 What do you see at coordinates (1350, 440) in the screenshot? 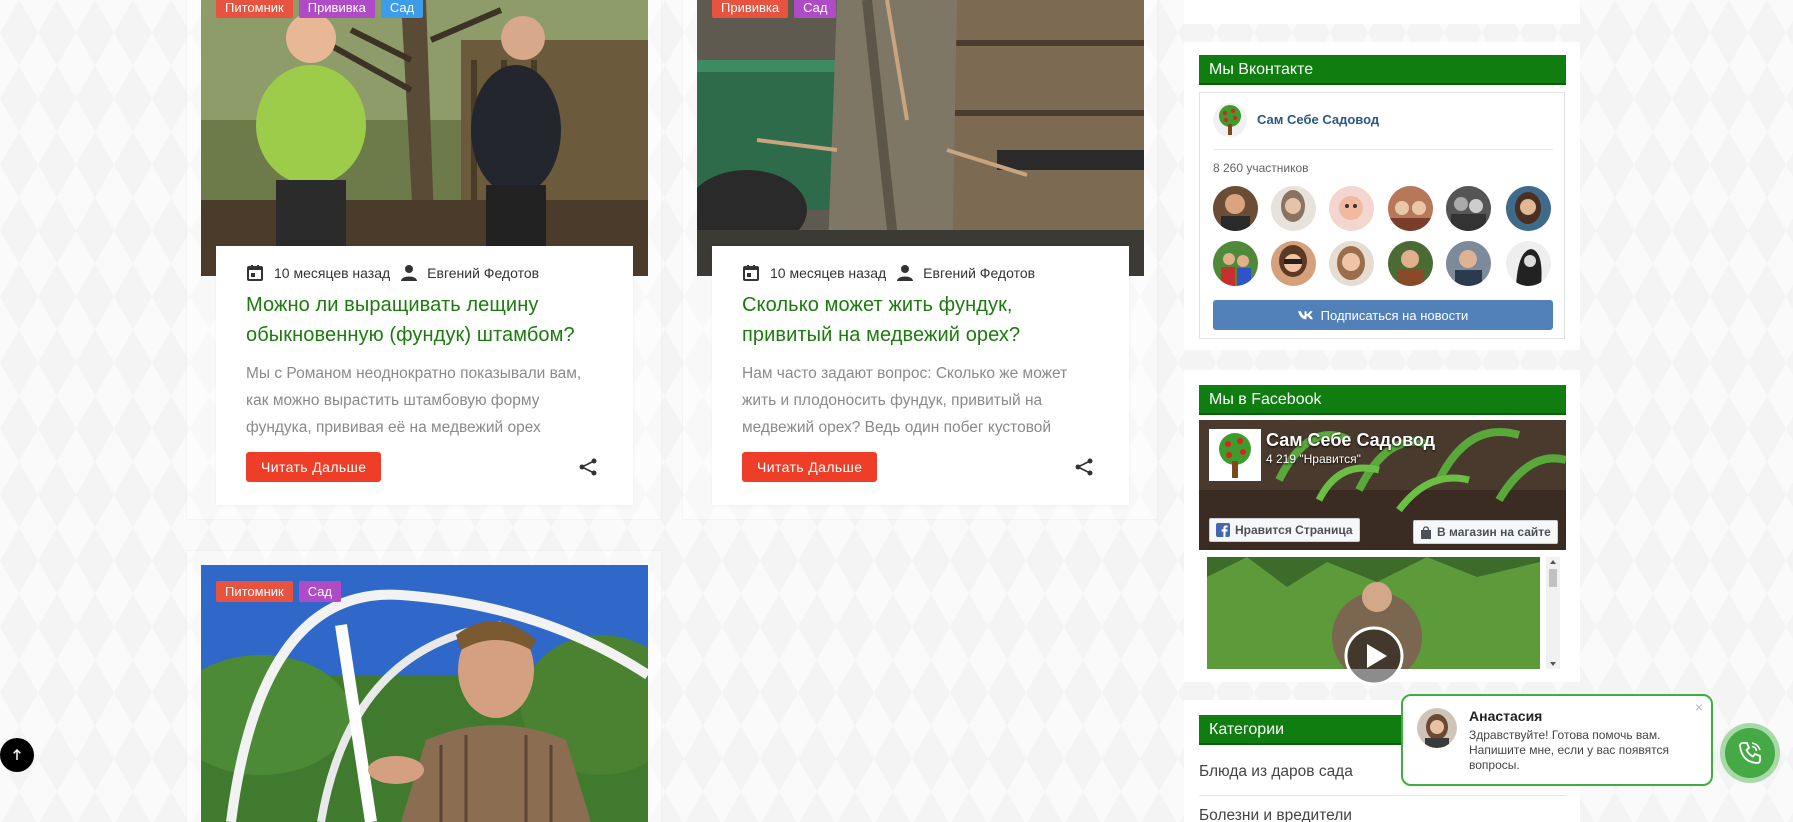
I see `facebook-page-name: Сам Себе Садовод` at bounding box center [1350, 440].